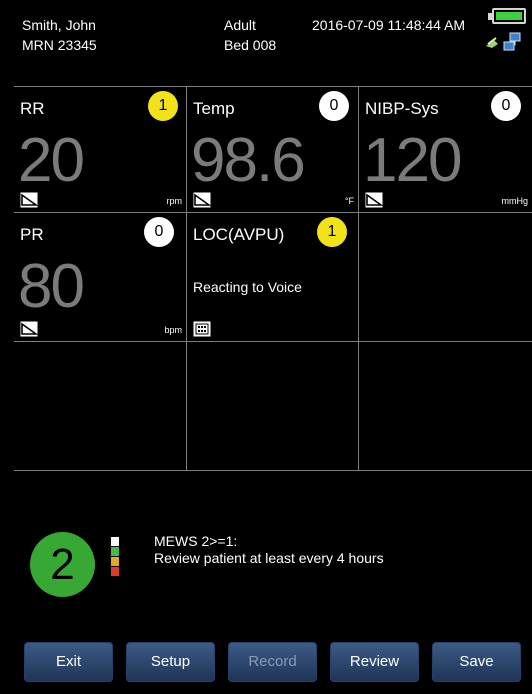 The width and height of the screenshot is (532, 694). What do you see at coordinates (170, 662) in the screenshot?
I see `setup-button: Setup` at bounding box center [170, 662].